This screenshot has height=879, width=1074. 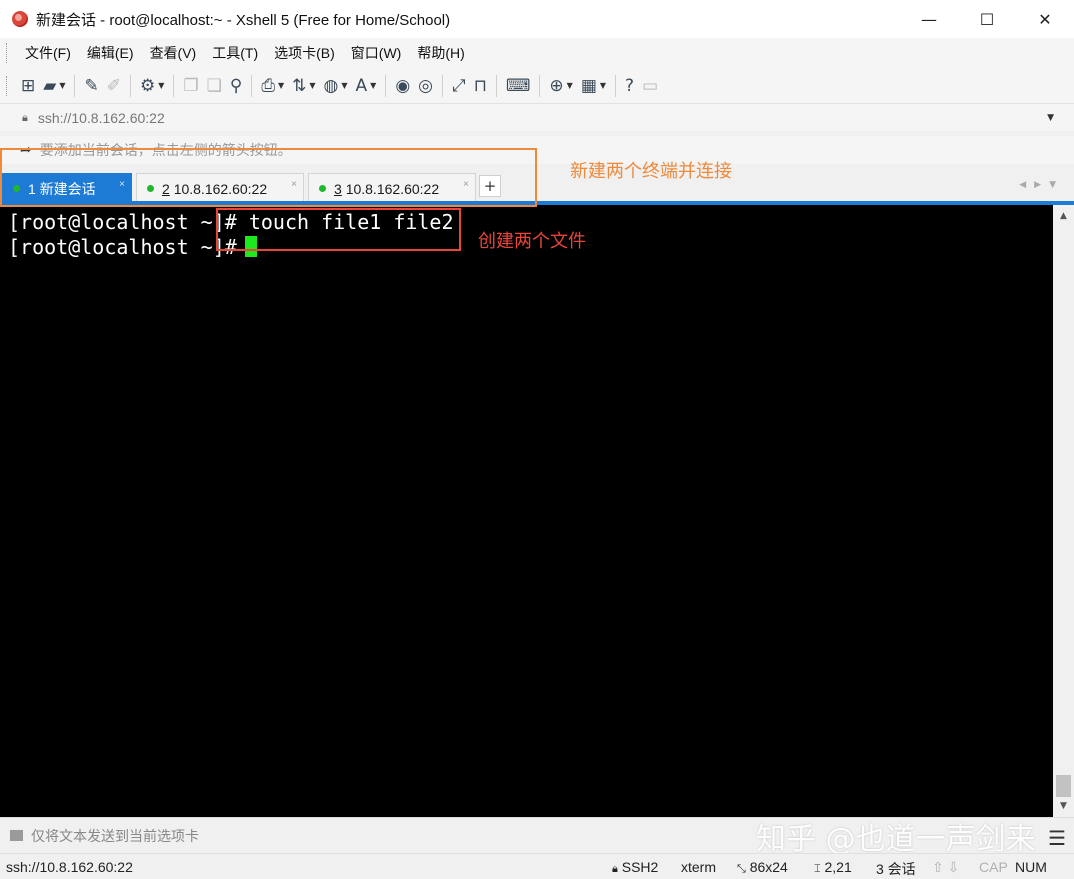 What do you see at coordinates (615, 869) in the screenshot?
I see `lock-icon: 🔒︎` at bounding box center [615, 869].